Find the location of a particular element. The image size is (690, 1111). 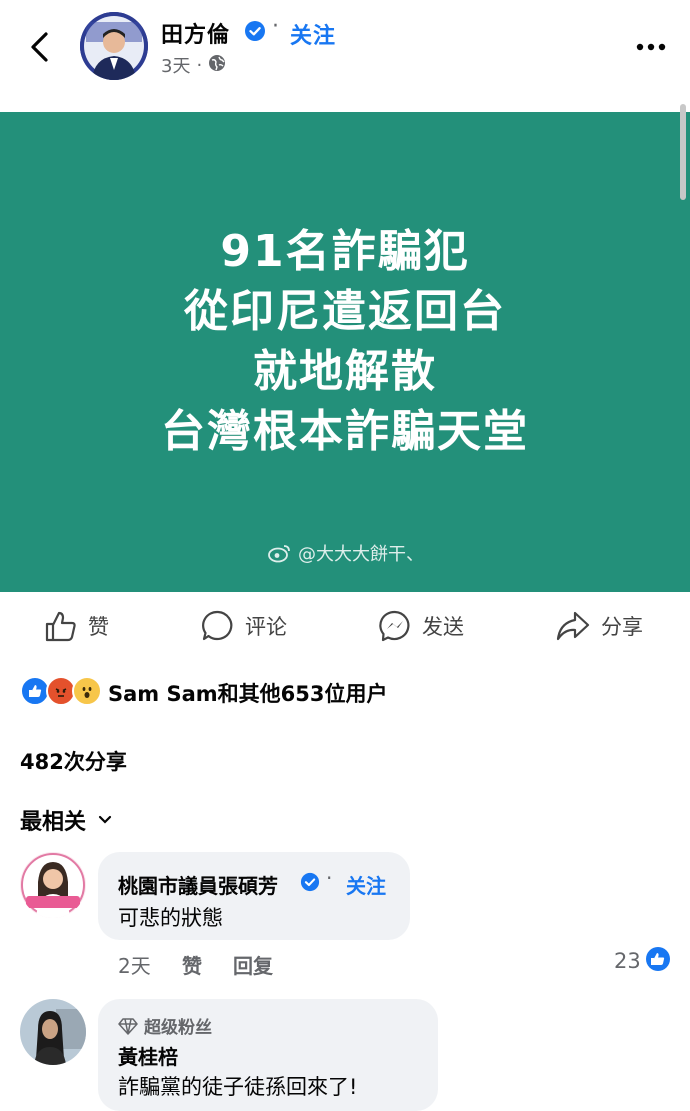

post-line: 從印尼遣返回台 is located at coordinates (345, 311).